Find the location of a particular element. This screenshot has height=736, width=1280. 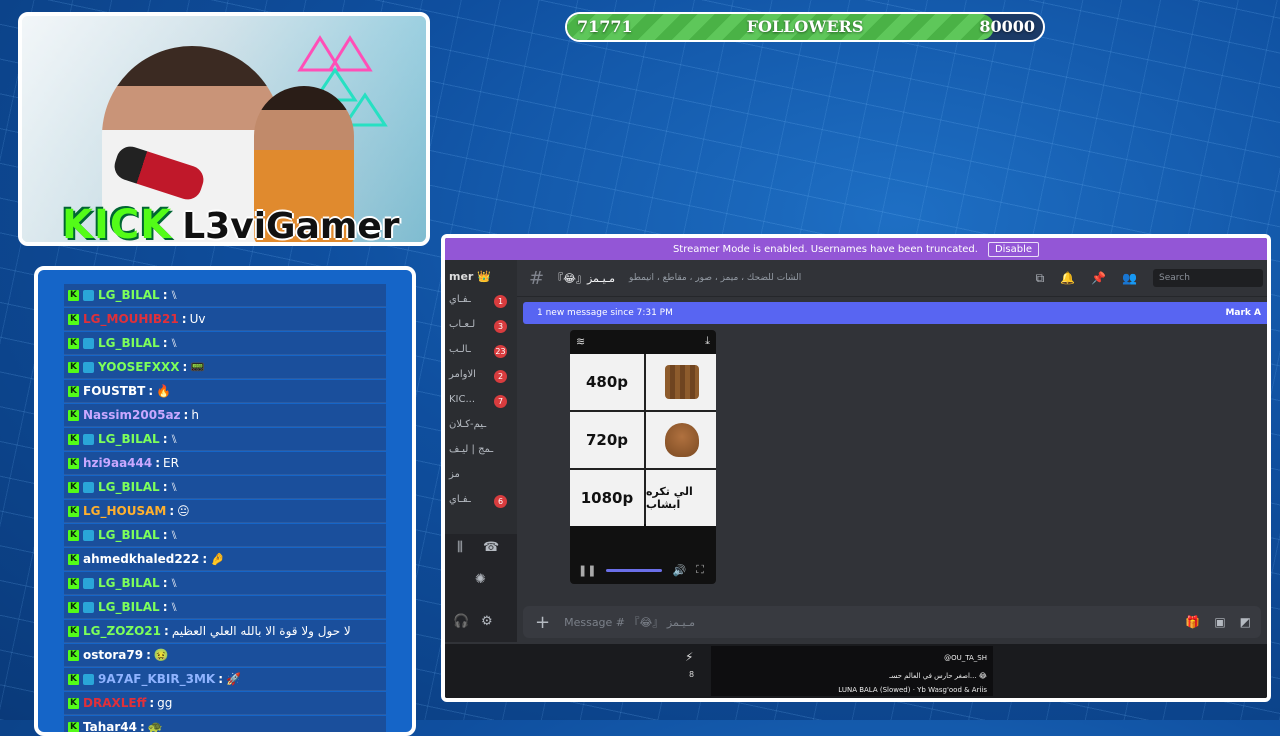

channel-name: ـفـاي is located at coordinates (460, 299).